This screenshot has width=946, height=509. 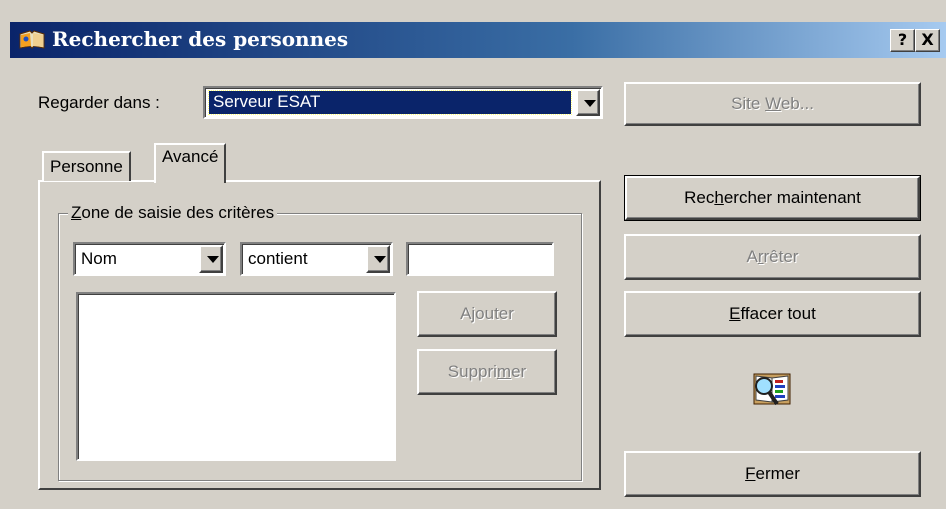 I want to click on close-window-button: X, so click(x=927, y=40).